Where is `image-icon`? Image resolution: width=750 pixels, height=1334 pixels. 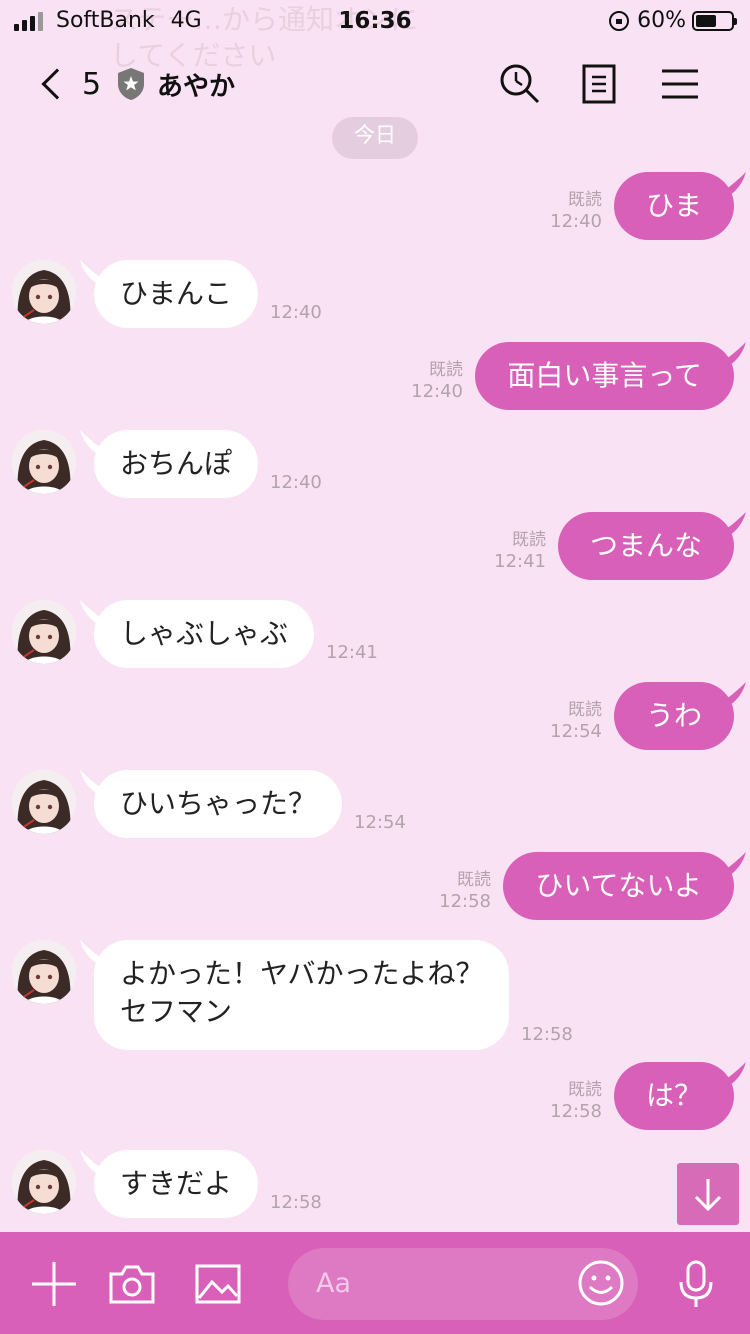 image-icon is located at coordinates (218, 1284).